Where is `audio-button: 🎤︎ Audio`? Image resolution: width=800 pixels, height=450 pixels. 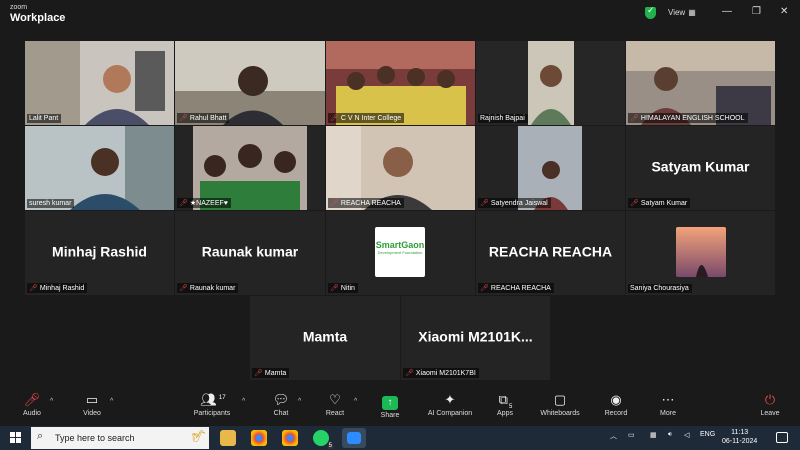 audio-button: 🎤︎ Audio is located at coordinates (32, 404).